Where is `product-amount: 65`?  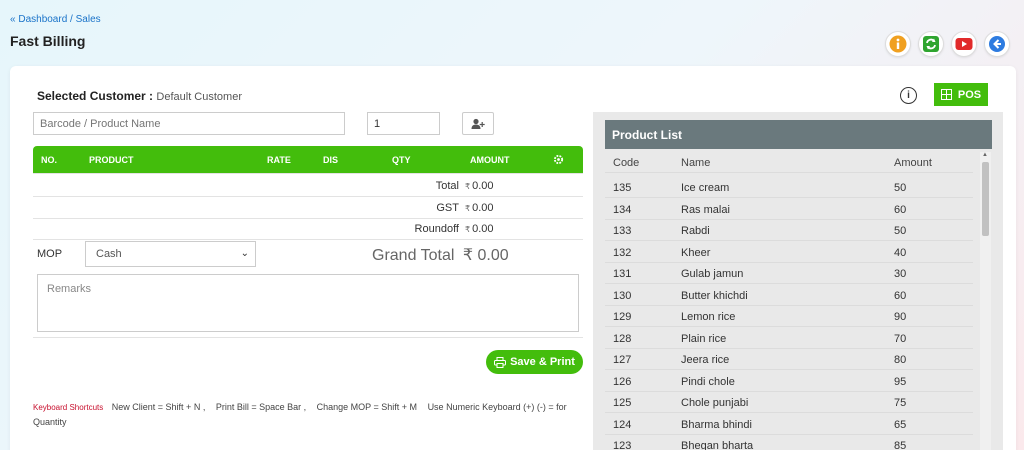
product-amount: 65 is located at coordinates (900, 424).